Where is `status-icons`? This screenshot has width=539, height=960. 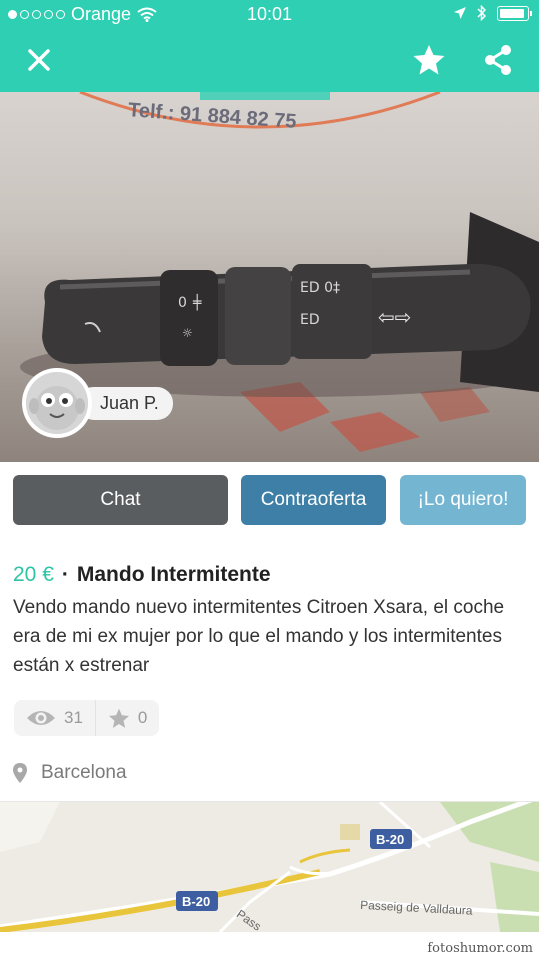
status-icons is located at coordinates (492, 13).